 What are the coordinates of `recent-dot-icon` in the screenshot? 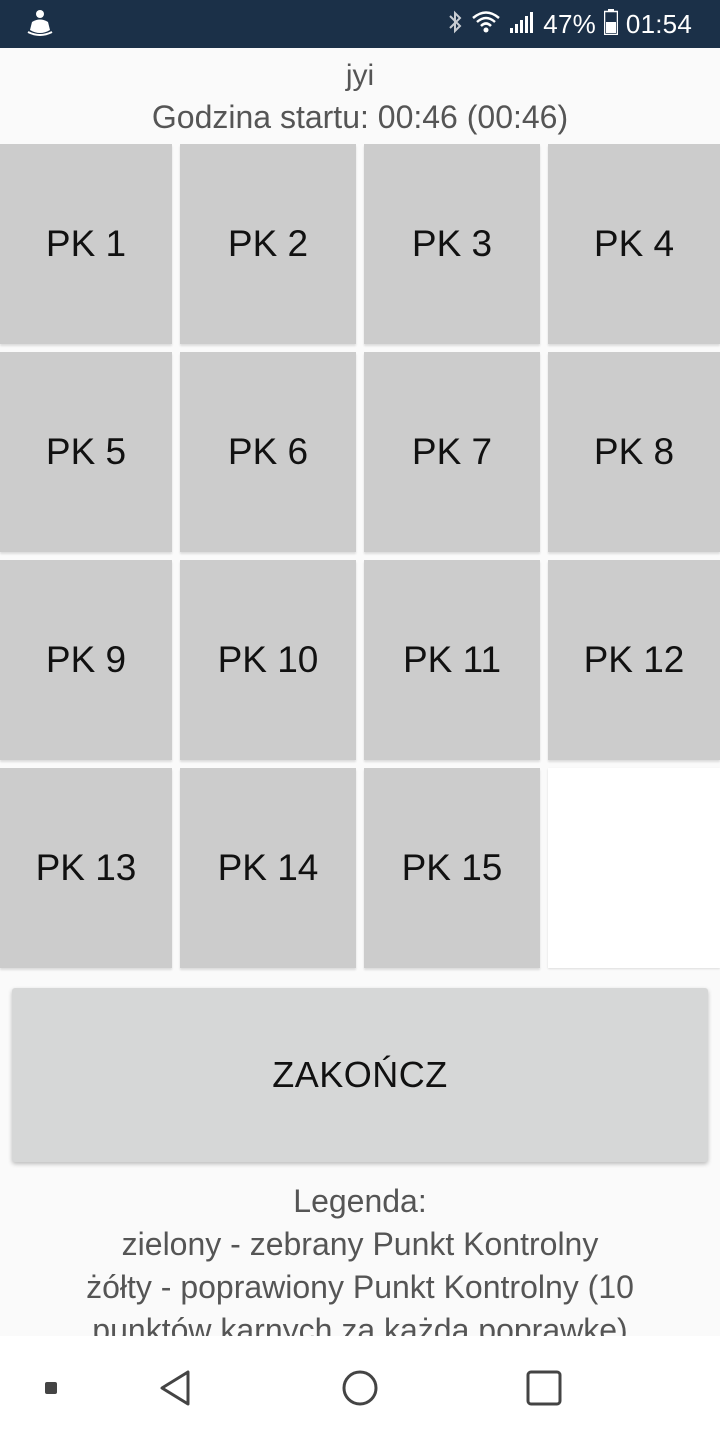 It's located at (51, 1388).